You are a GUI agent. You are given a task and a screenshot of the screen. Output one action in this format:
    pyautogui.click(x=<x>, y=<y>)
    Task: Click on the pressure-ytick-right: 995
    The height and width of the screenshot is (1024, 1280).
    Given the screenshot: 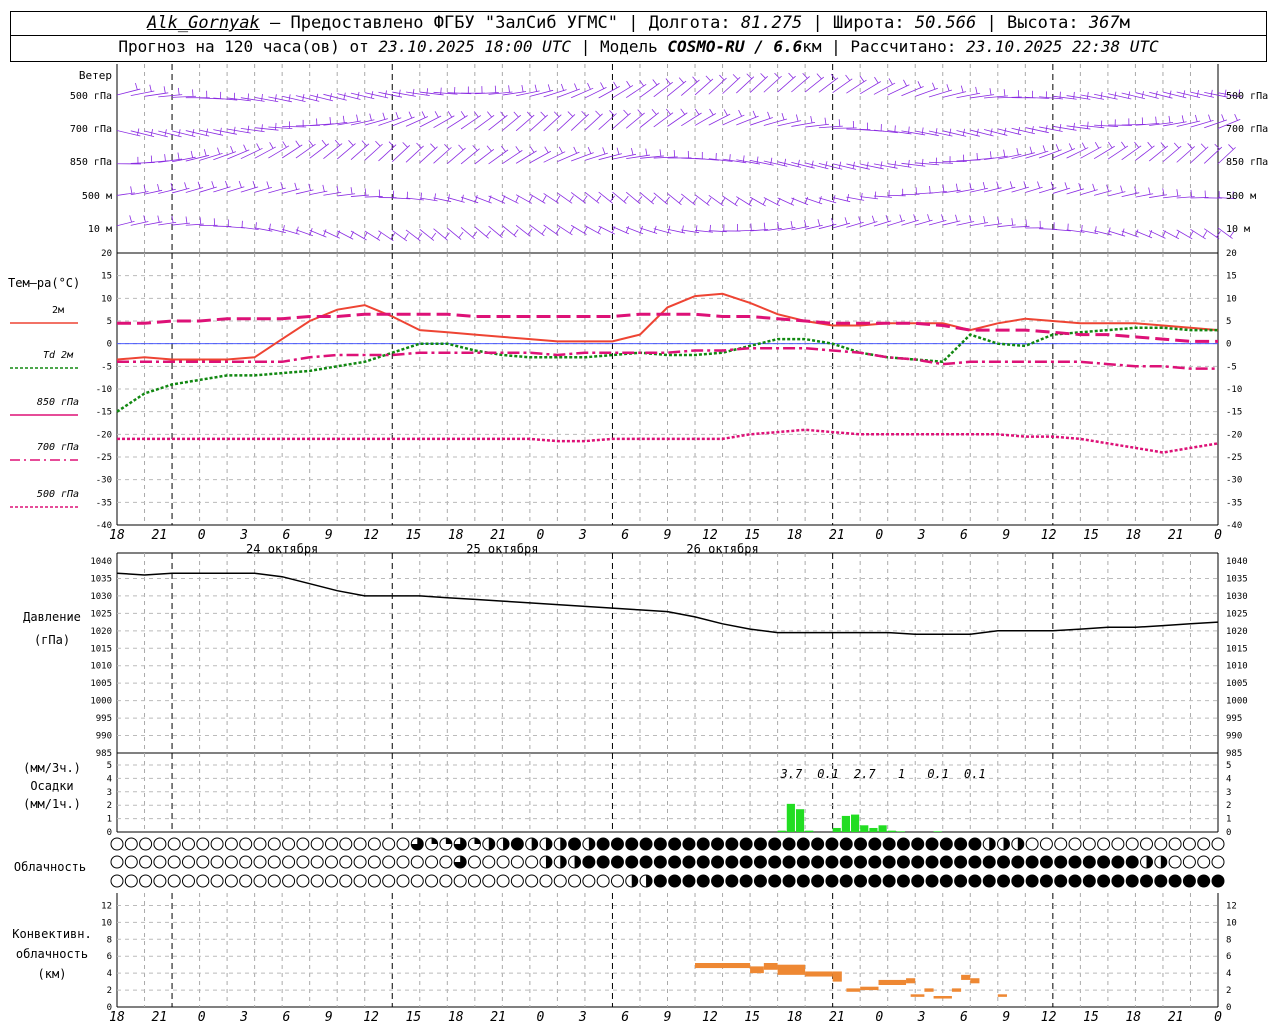 What is the action you would take?
    pyautogui.click(x=1234, y=719)
    